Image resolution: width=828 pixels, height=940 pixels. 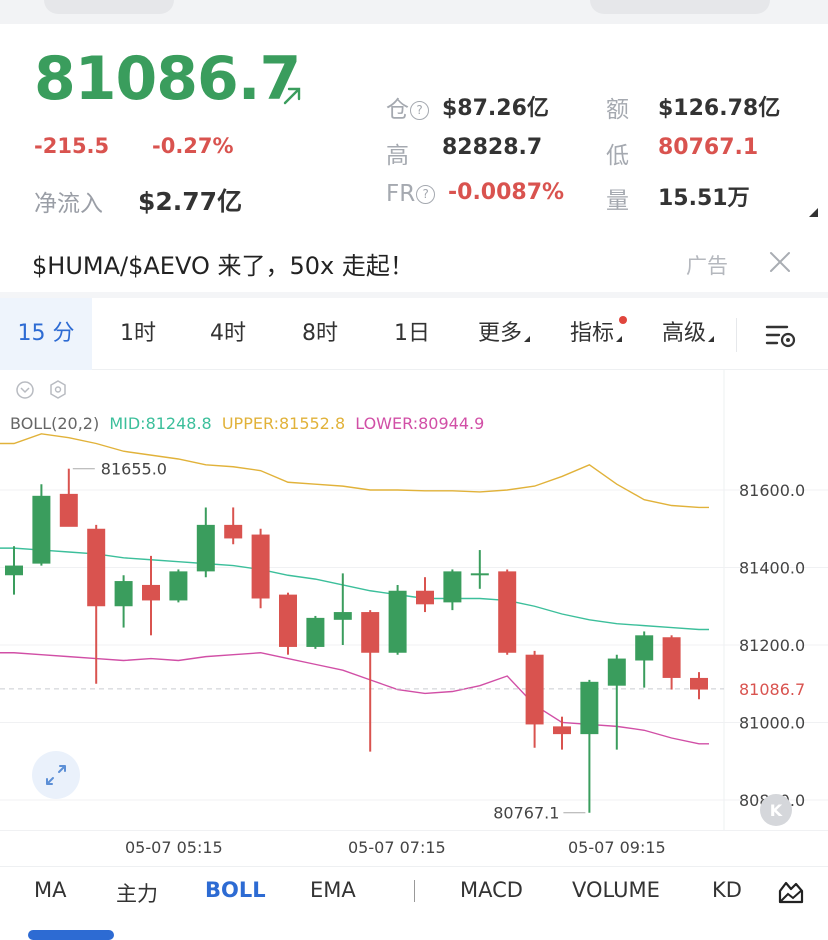 What do you see at coordinates (397, 847) in the screenshot?
I see `x-label-2: 05-07 07:15` at bounding box center [397, 847].